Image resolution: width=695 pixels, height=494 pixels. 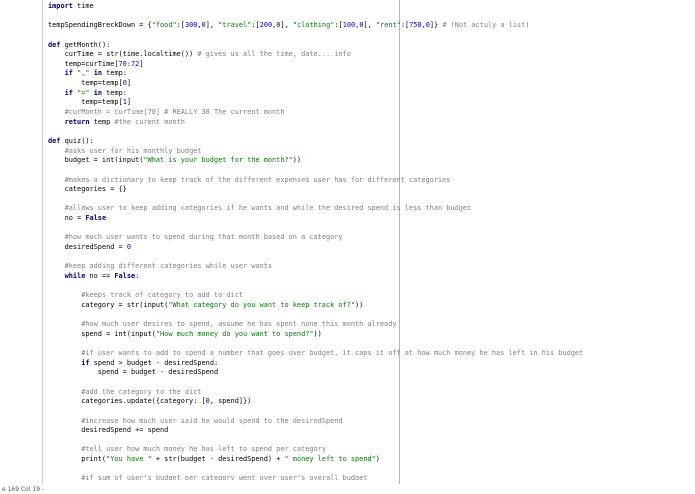 I want to click on code-text: budget = int(input(, so click(x=96, y=160).